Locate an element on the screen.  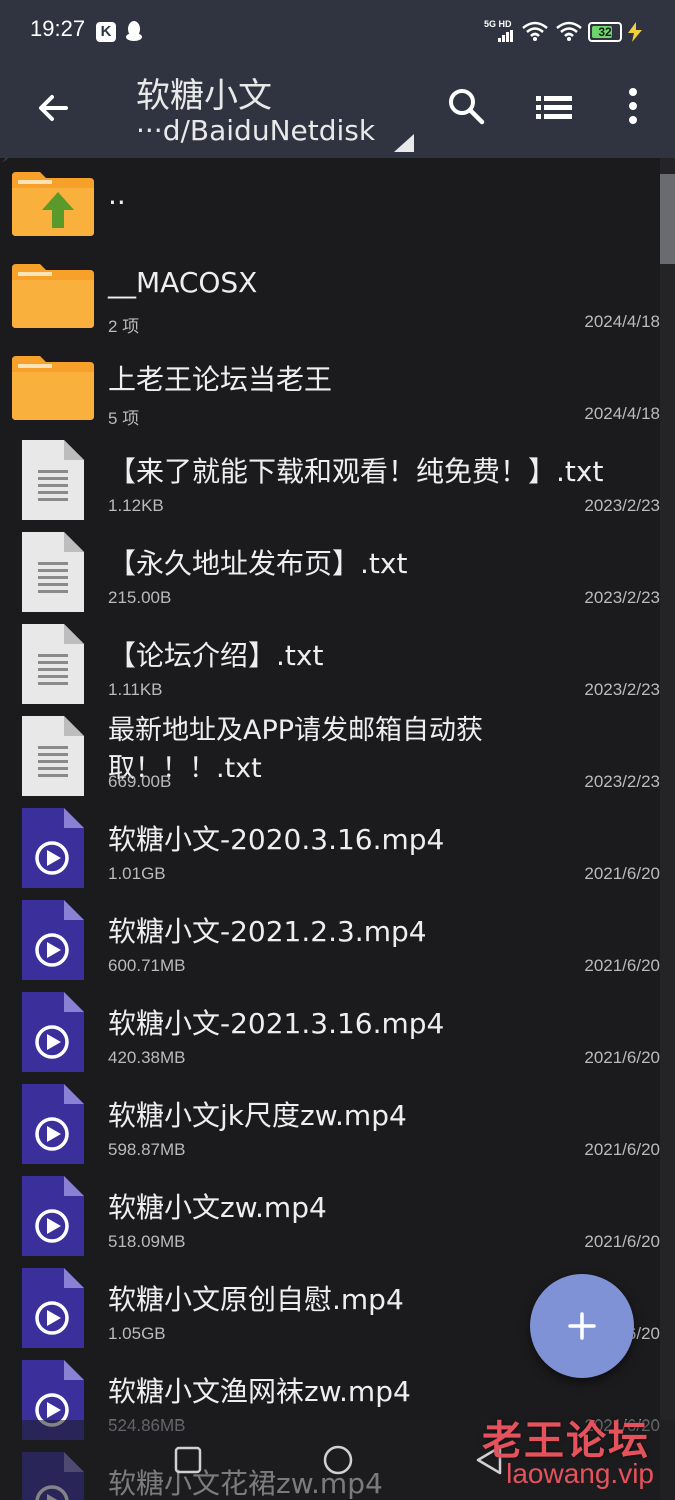
file-name: 软糖小文zw.mp4 is located at coordinates (217, 1207).